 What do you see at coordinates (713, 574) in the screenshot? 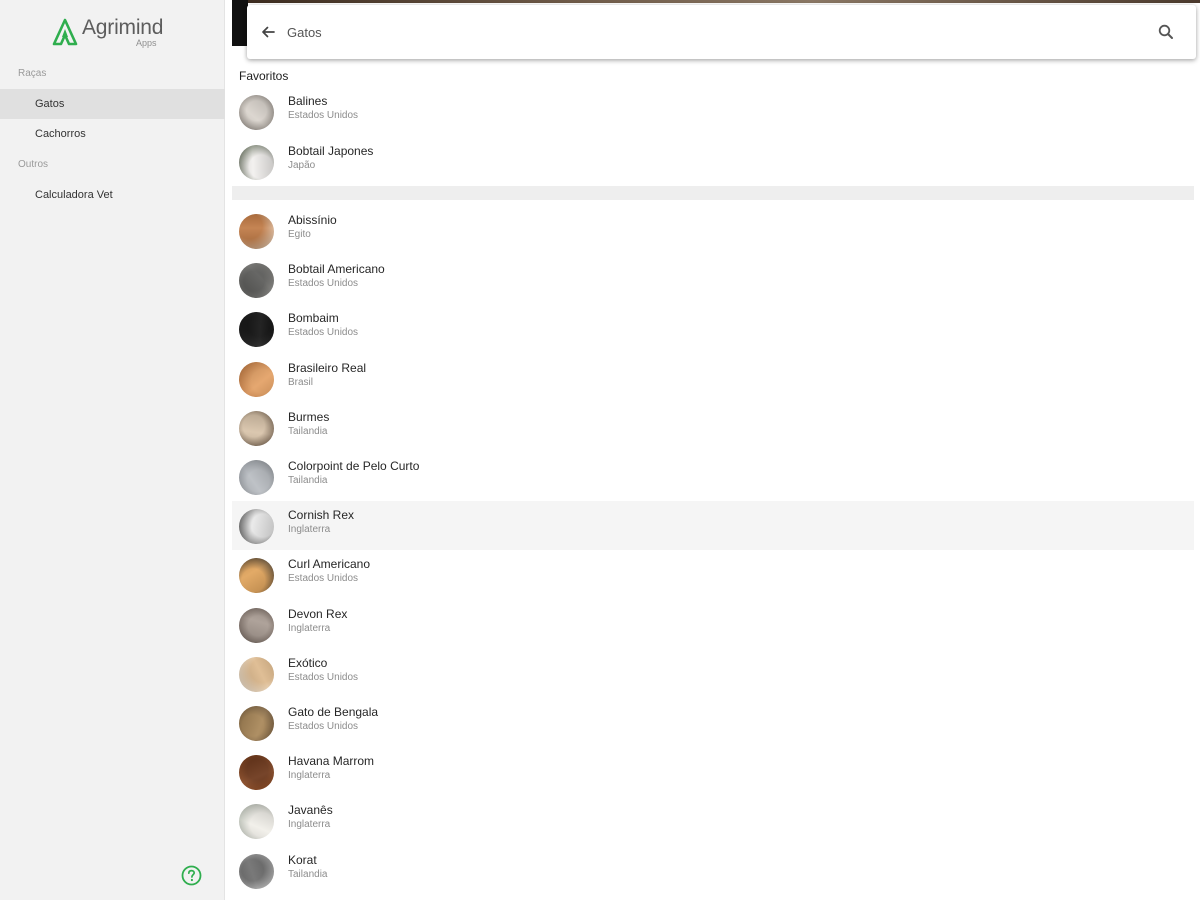
I see `list-item: Curl Americano Estados Unidos` at bounding box center [713, 574].